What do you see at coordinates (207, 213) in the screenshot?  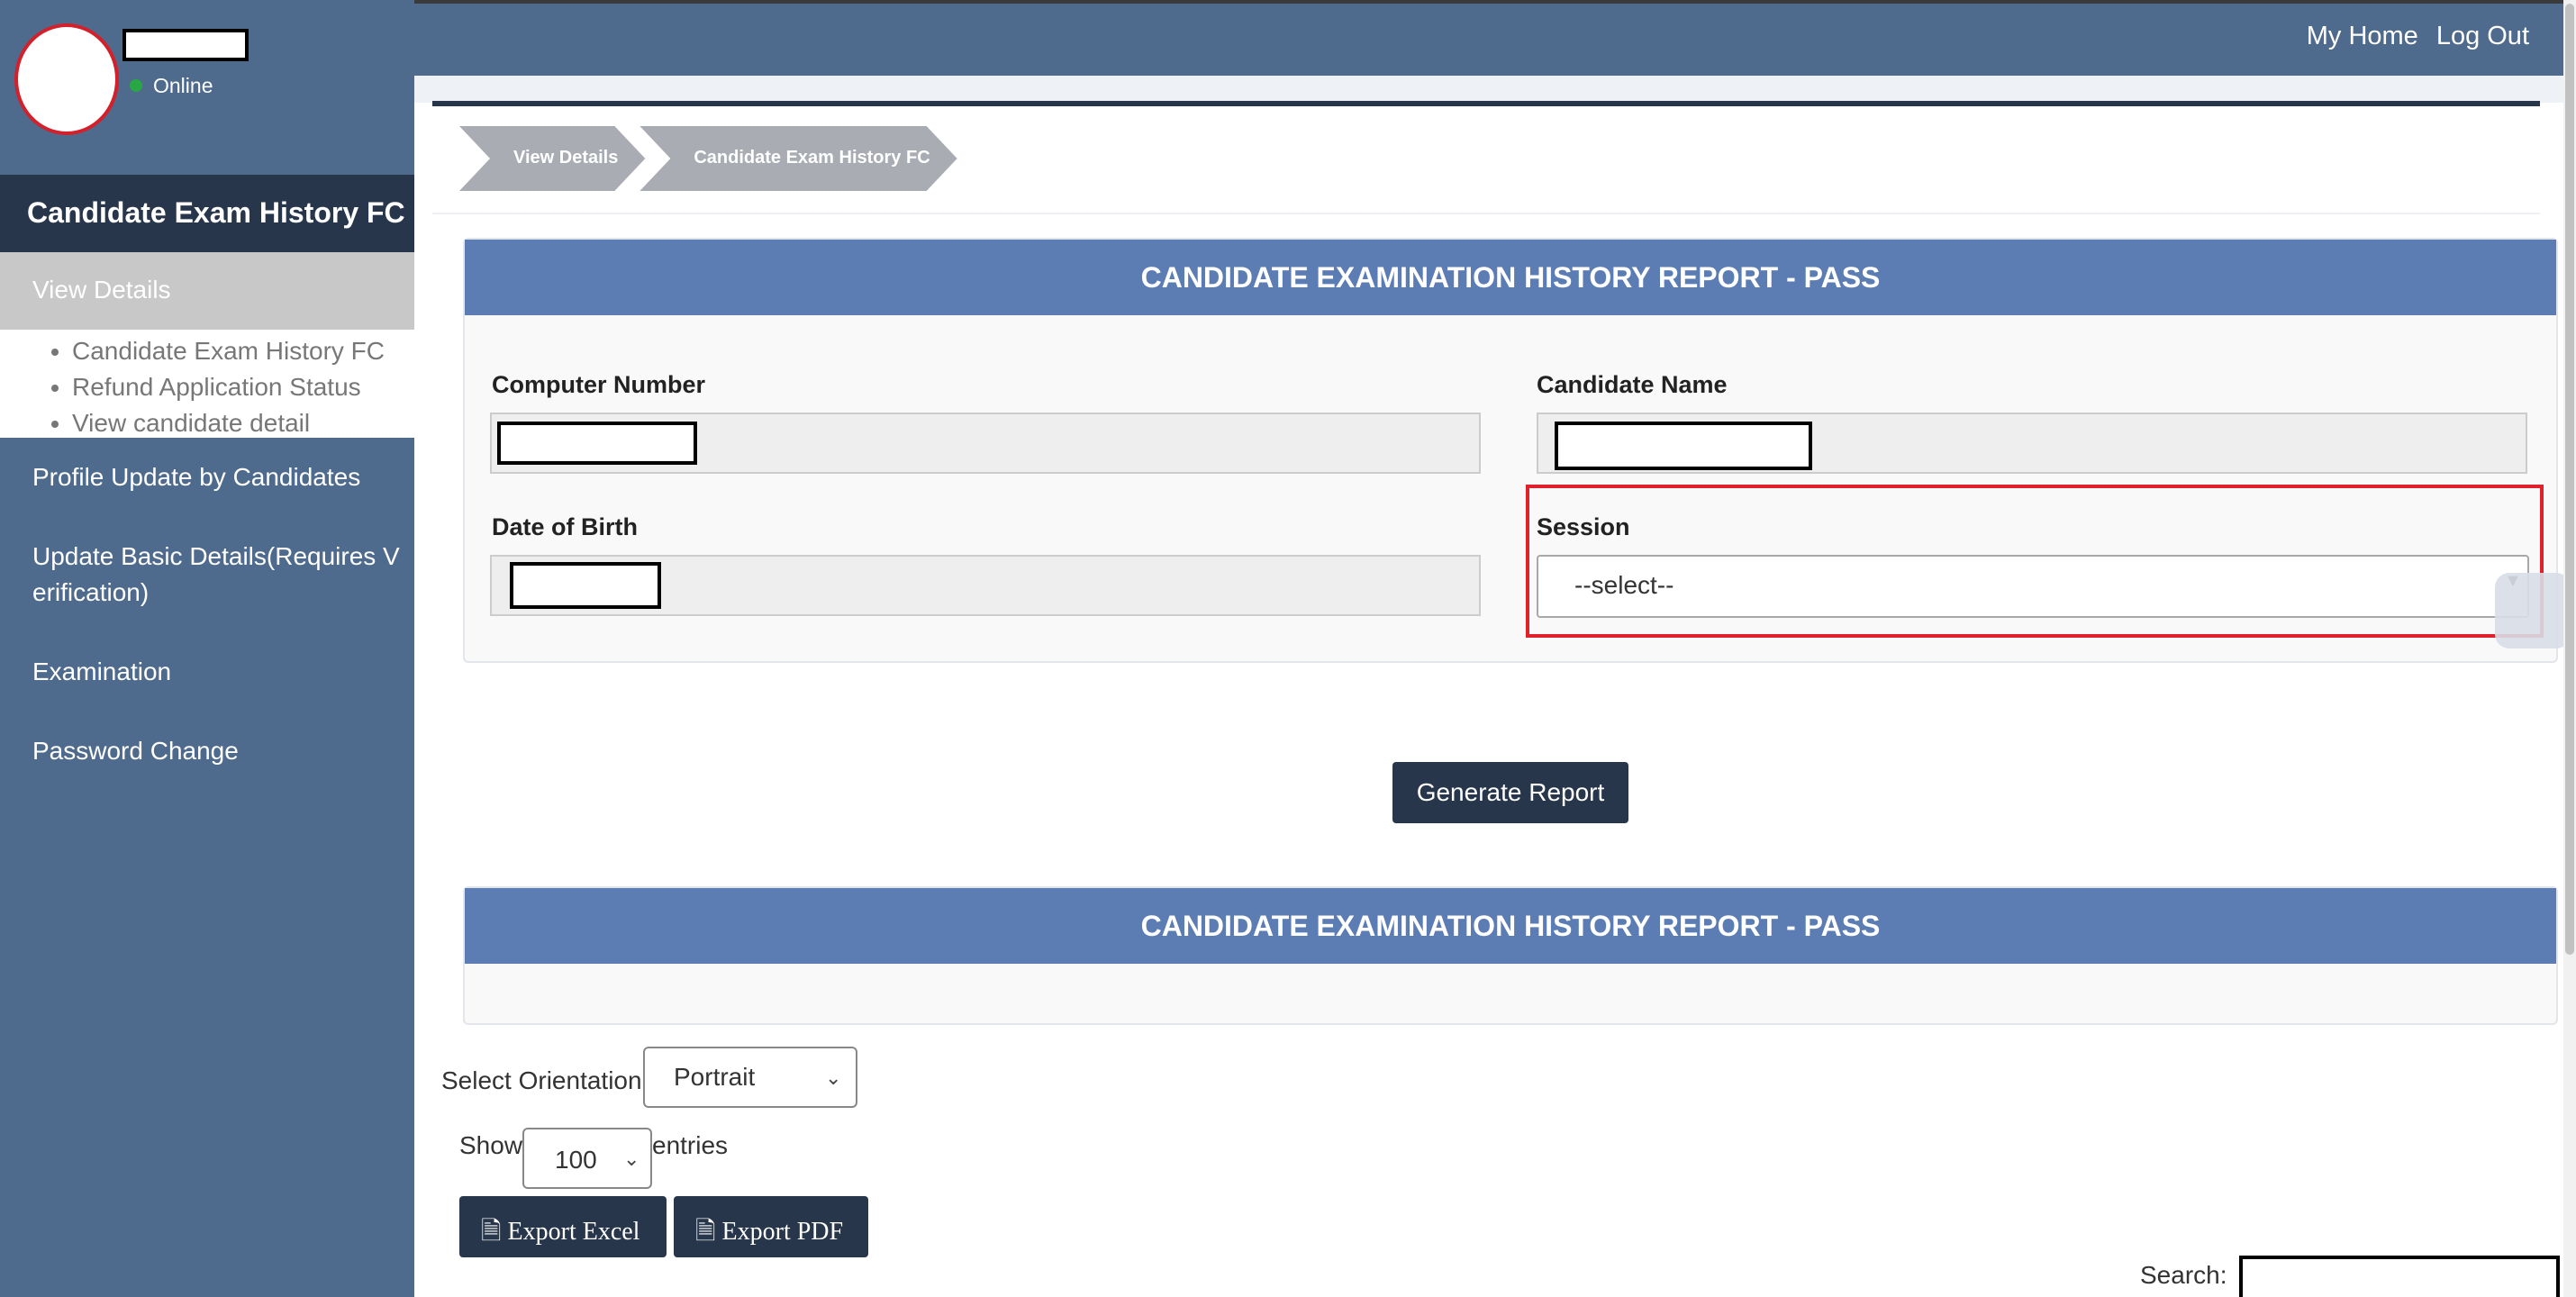 I see `sidebar-title: Candidate Exam History FC` at bounding box center [207, 213].